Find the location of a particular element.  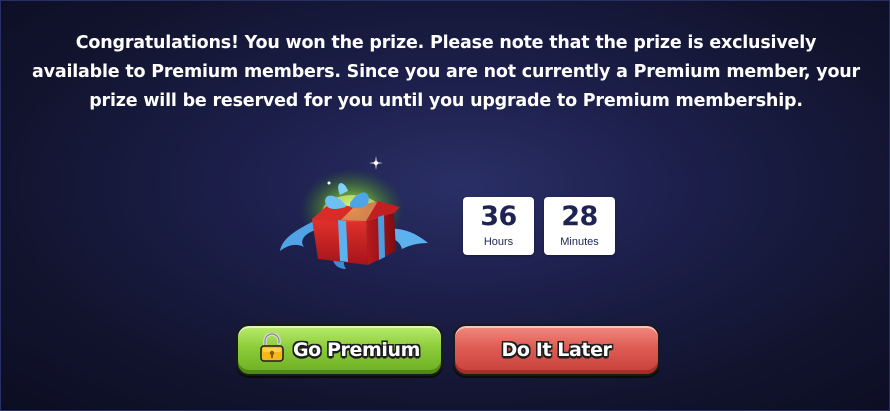

hours-box: 36 Hours is located at coordinates (498, 226).